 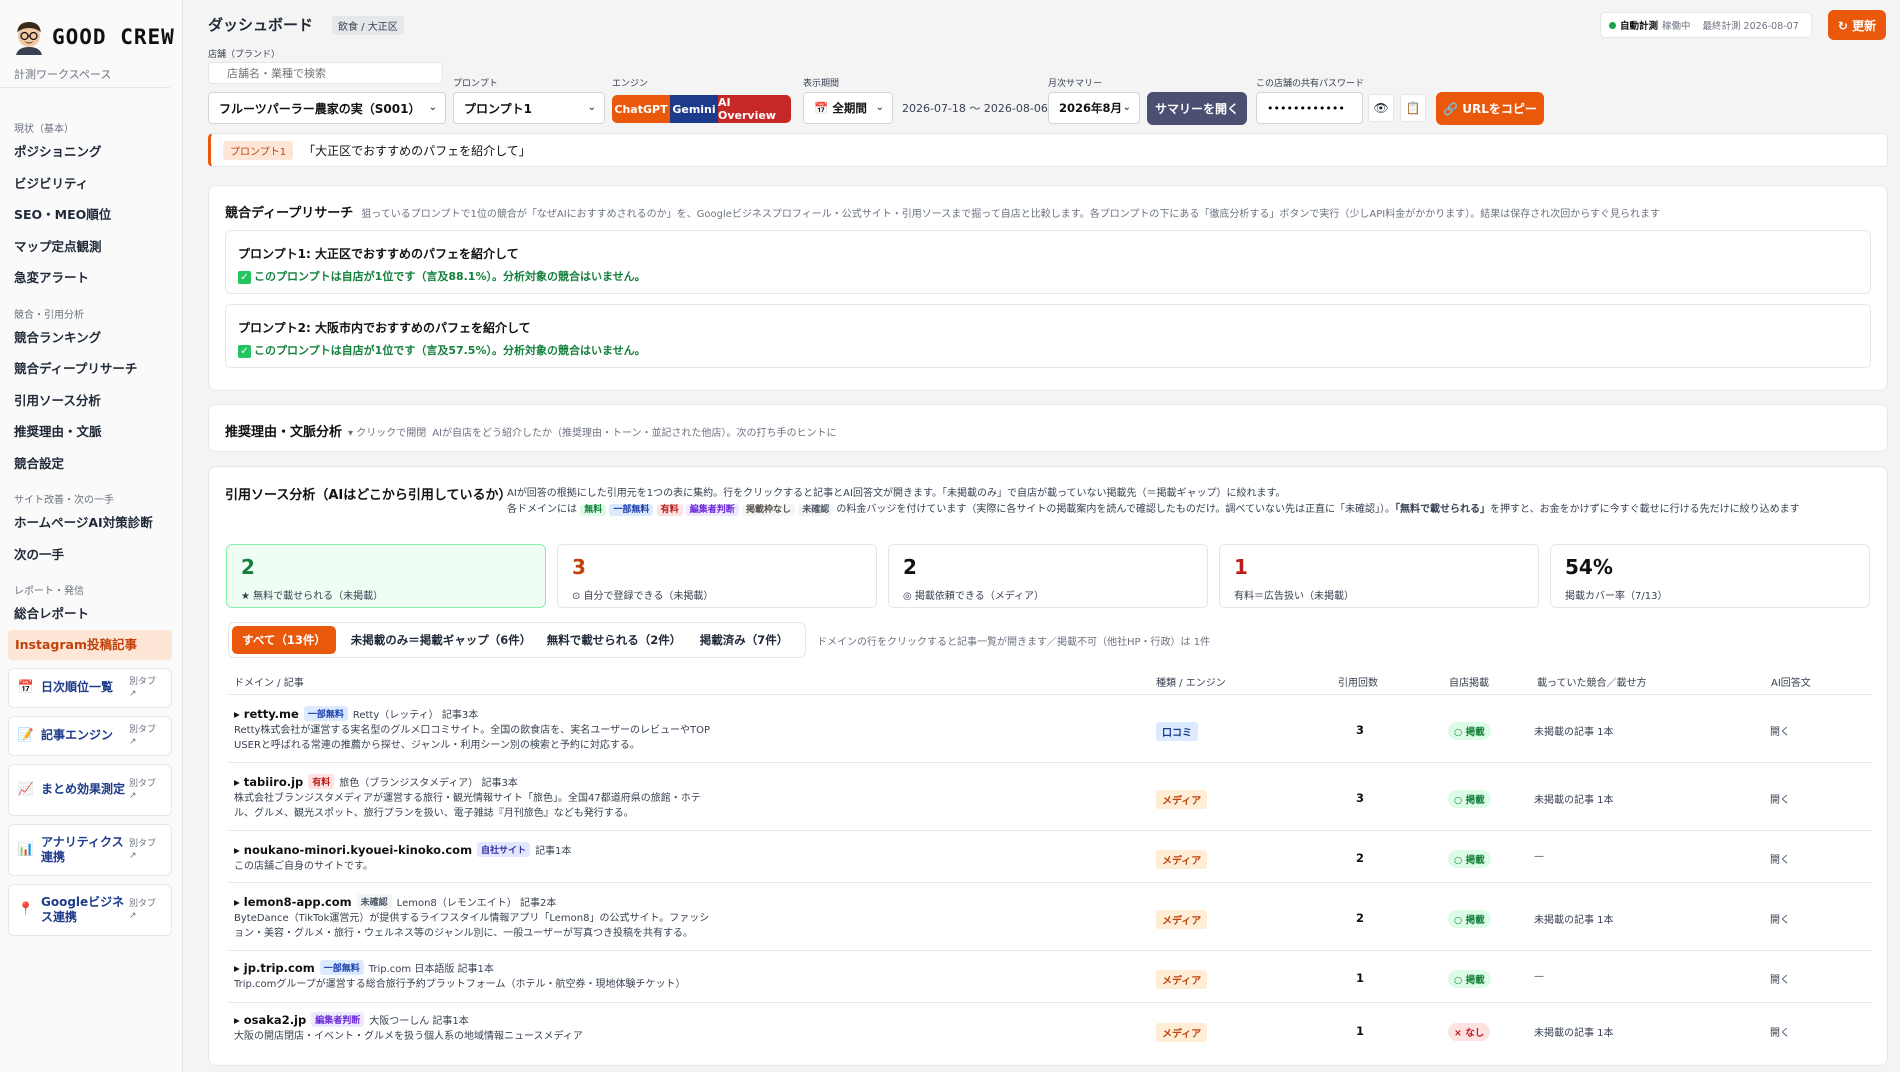 What do you see at coordinates (312, 596) in the screenshot?
I see `stat-label: ★ 無料で載せられる（未掲載）` at bounding box center [312, 596].